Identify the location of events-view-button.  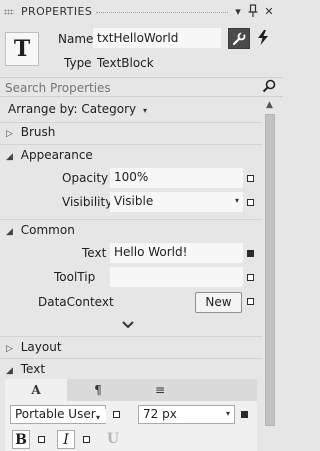
(263, 38).